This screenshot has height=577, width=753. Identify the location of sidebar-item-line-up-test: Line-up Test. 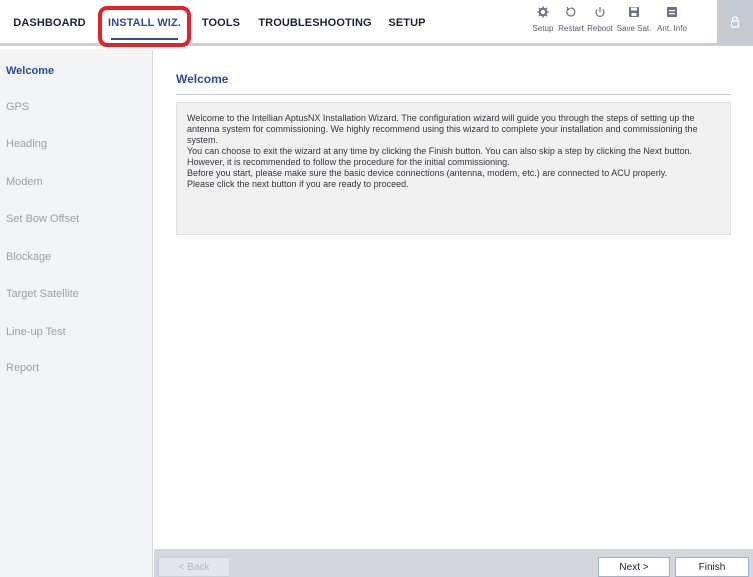
(36, 332).